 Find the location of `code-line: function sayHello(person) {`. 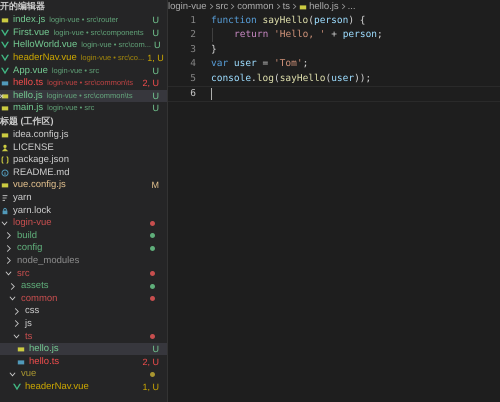

code-line: function sayHello(person) { is located at coordinates (288, 20).